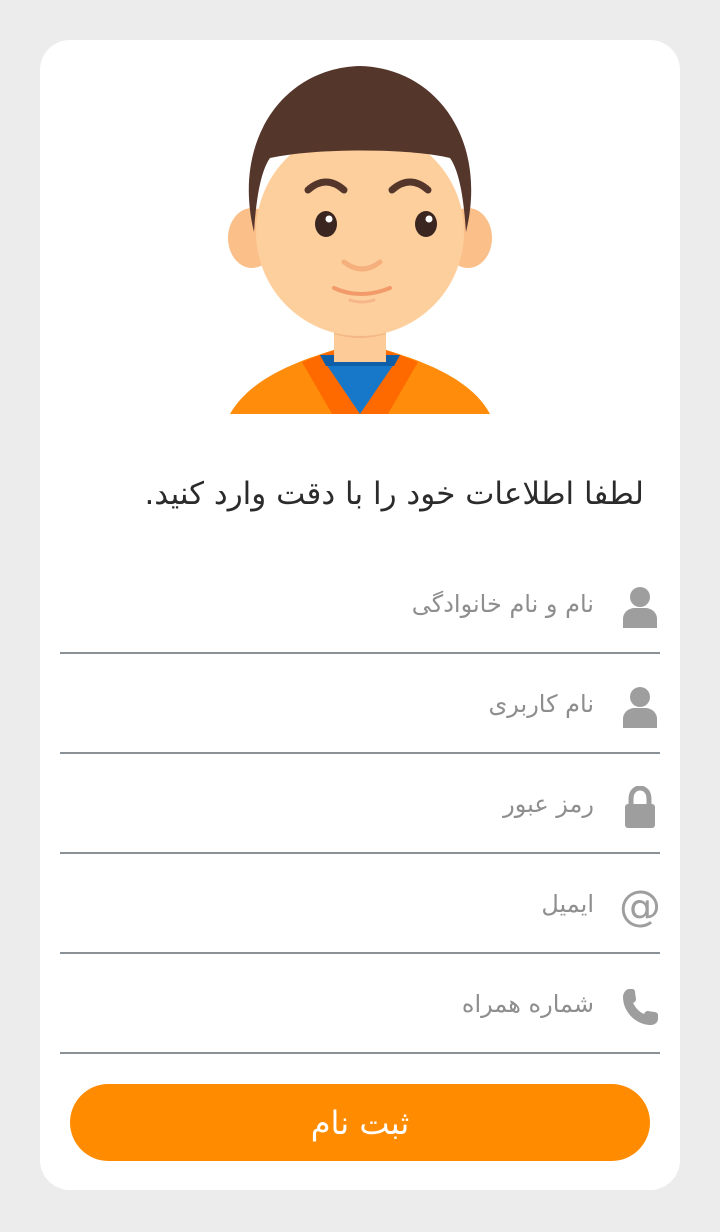 This screenshot has width=720, height=1232. Describe the element at coordinates (394, 494) in the screenshot. I see `form-instruction: لطفا اطلاعات خود را با دقت وارد کنید.` at that location.